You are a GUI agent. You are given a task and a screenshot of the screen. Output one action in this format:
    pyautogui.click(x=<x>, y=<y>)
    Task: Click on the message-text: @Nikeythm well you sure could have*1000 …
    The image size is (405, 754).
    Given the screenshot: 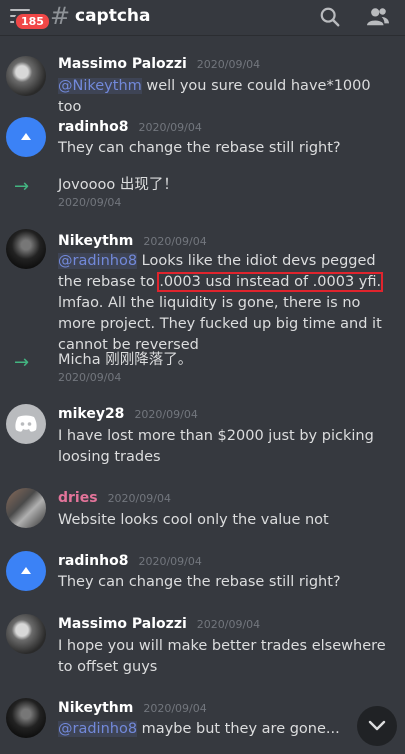 What is the action you would take?
    pyautogui.click(x=214, y=96)
    